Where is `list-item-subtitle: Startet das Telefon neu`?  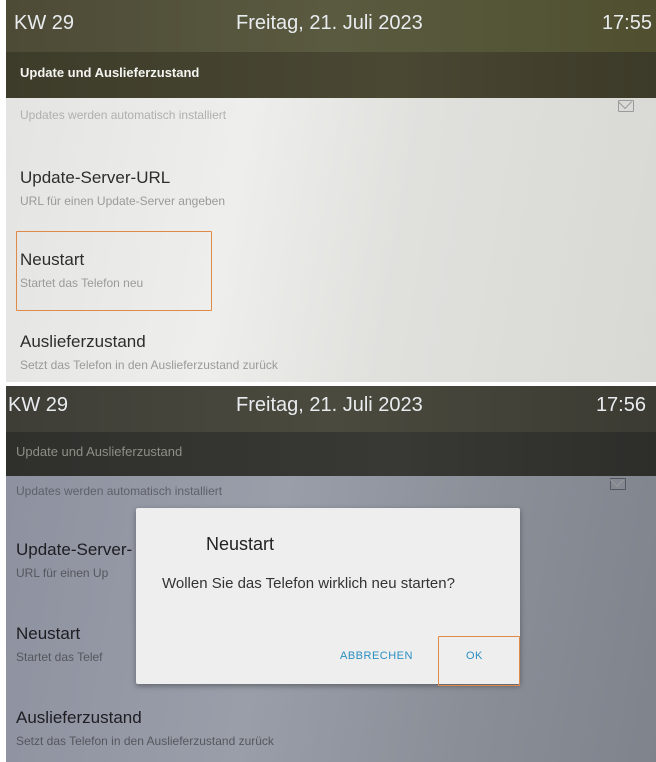
list-item-subtitle: Startet das Telefon neu is located at coordinates (82, 283).